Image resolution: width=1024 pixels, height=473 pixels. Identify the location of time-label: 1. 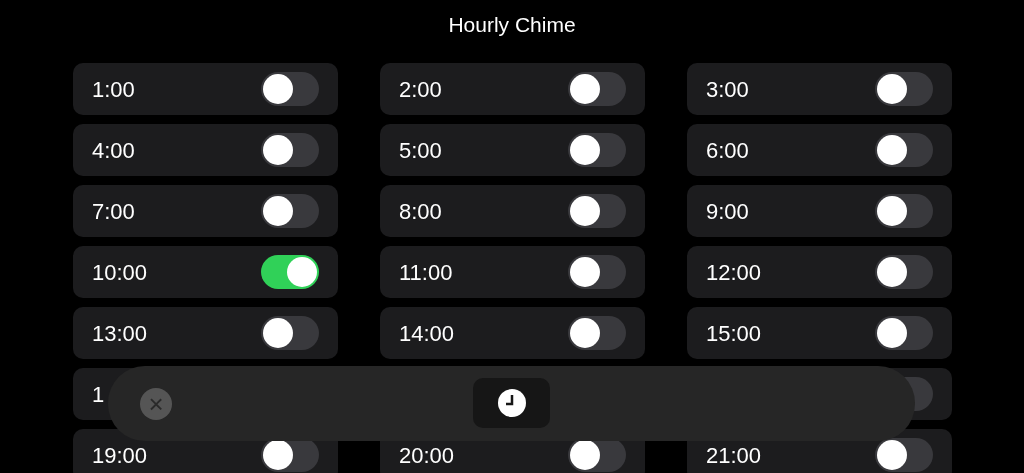
(98, 394).